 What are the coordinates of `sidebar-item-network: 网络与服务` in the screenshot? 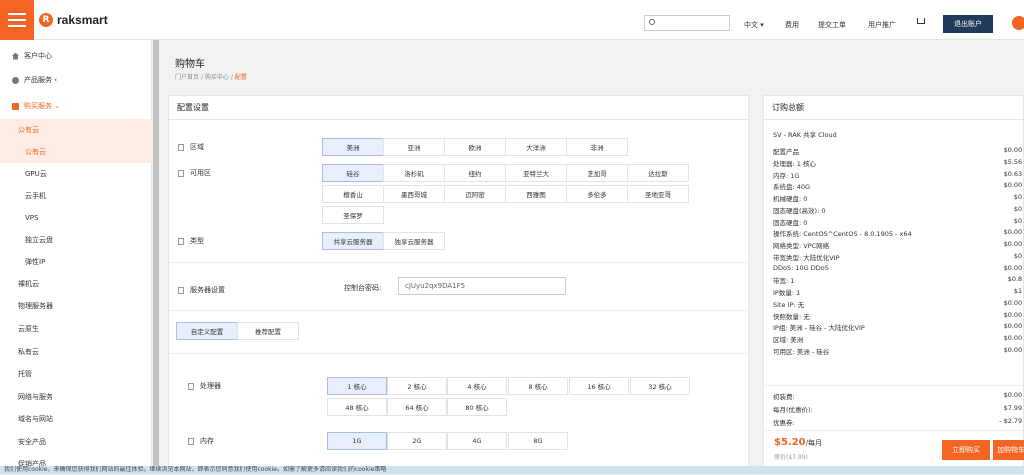 It's located at (76, 397).